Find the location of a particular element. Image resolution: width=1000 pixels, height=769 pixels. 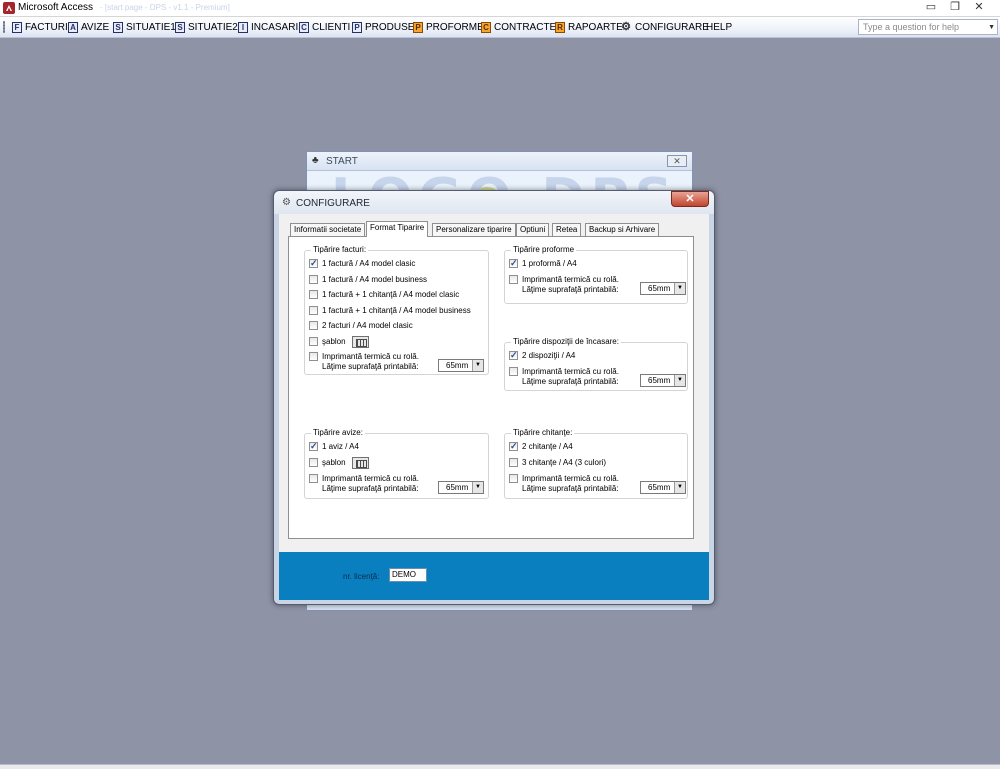

facturi-icon: F is located at coordinates (17, 27).